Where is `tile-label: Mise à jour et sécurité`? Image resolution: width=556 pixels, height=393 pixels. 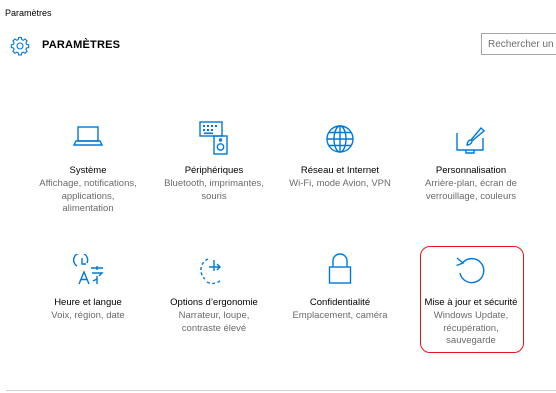 tile-label: Mise à jour et sécurité is located at coordinates (471, 302).